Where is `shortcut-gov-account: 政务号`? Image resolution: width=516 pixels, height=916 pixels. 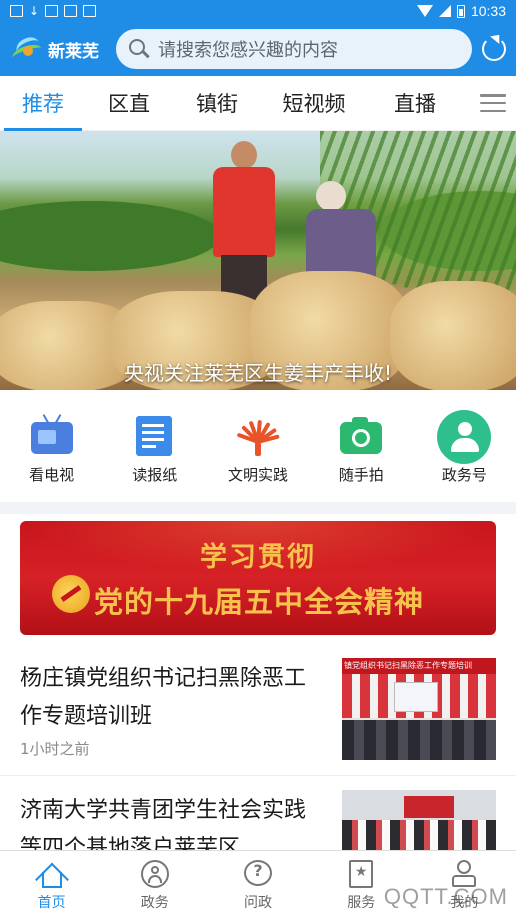 shortcut-gov-account: 政务号 is located at coordinates (464, 446).